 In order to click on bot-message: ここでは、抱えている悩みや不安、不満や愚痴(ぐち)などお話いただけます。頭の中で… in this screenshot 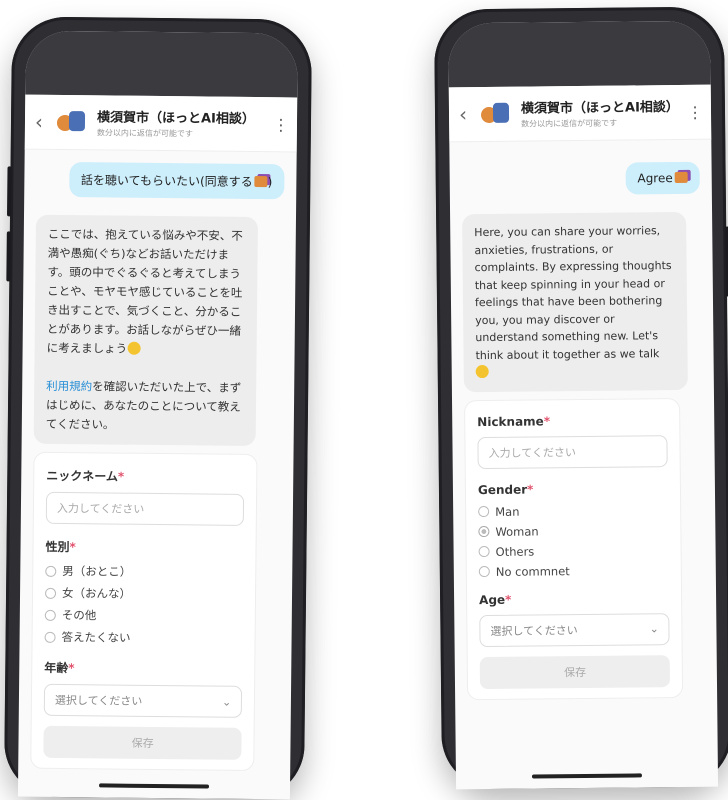, I will do `click(146, 330)`.